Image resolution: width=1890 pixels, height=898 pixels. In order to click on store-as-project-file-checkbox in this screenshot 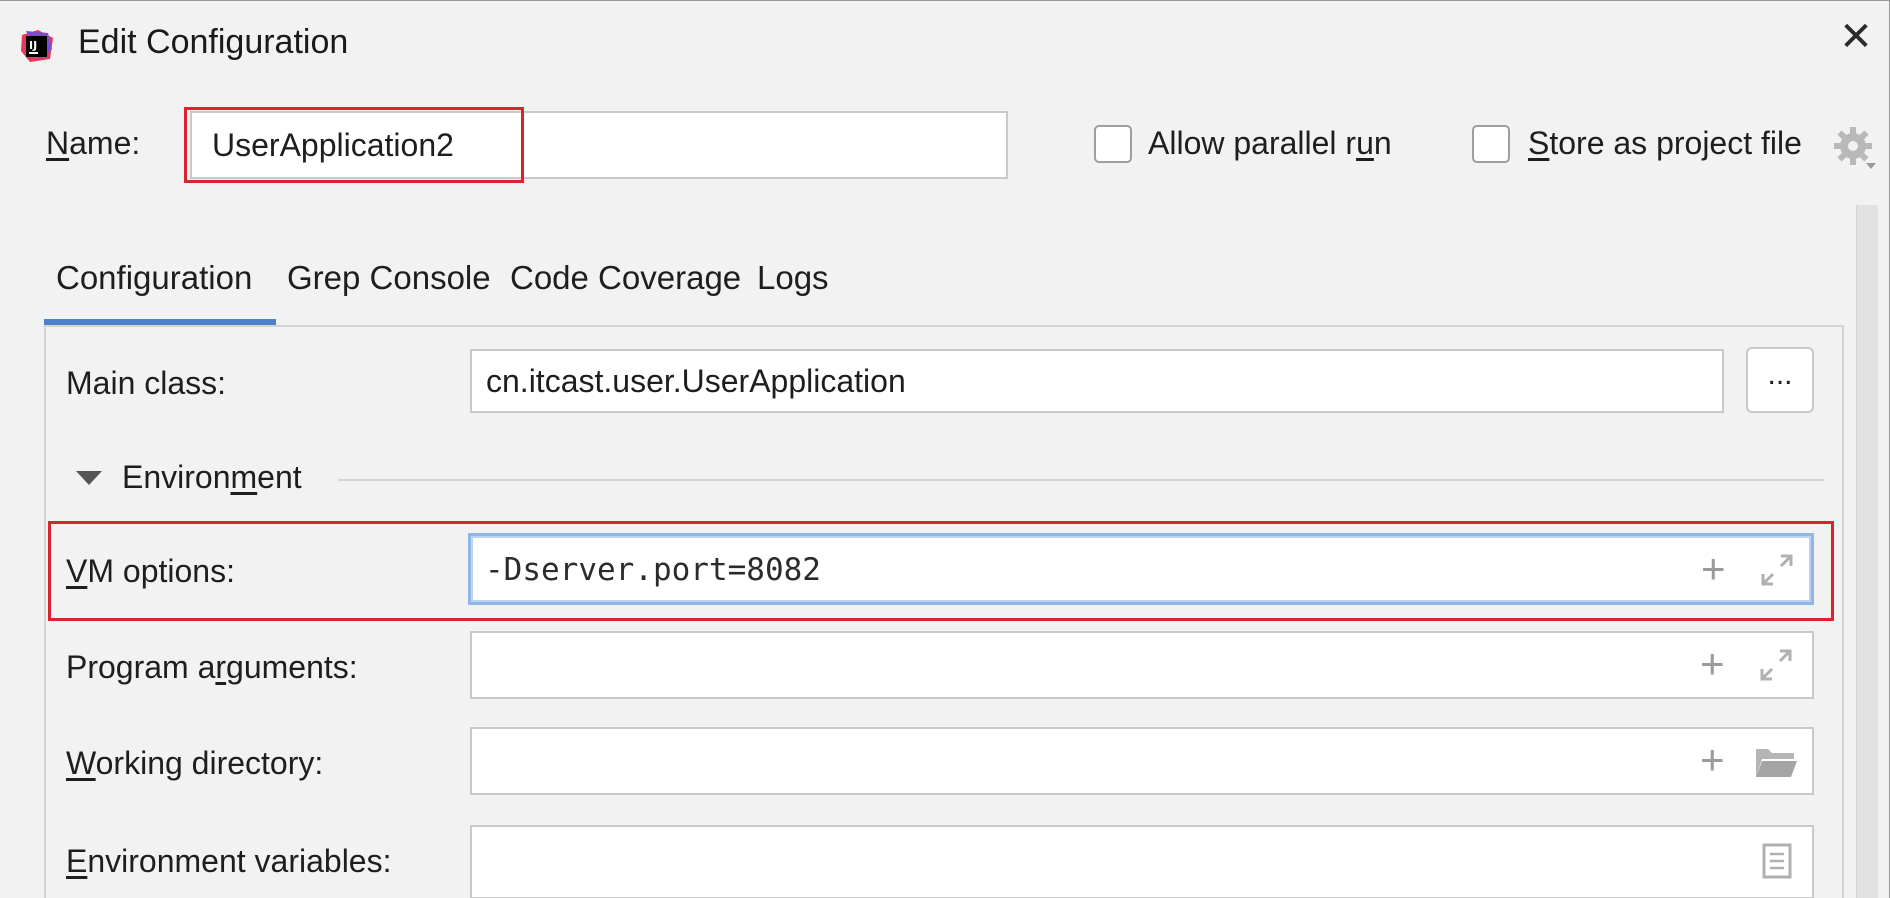, I will do `click(1491, 144)`.